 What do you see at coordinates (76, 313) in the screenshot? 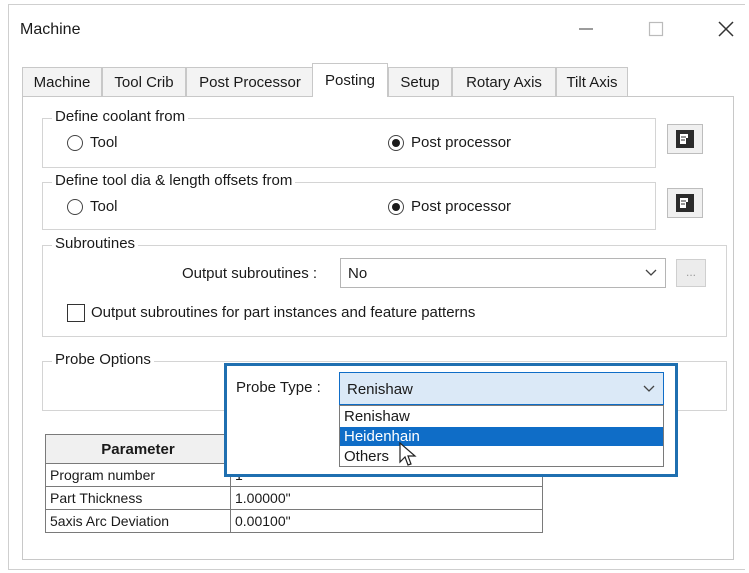
I see `output-instances-checkbox` at bounding box center [76, 313].